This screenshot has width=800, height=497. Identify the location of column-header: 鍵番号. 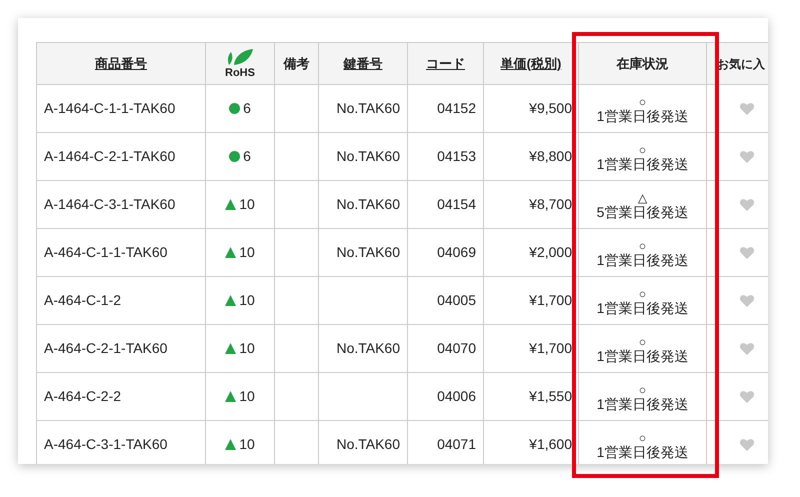
(363, 63).